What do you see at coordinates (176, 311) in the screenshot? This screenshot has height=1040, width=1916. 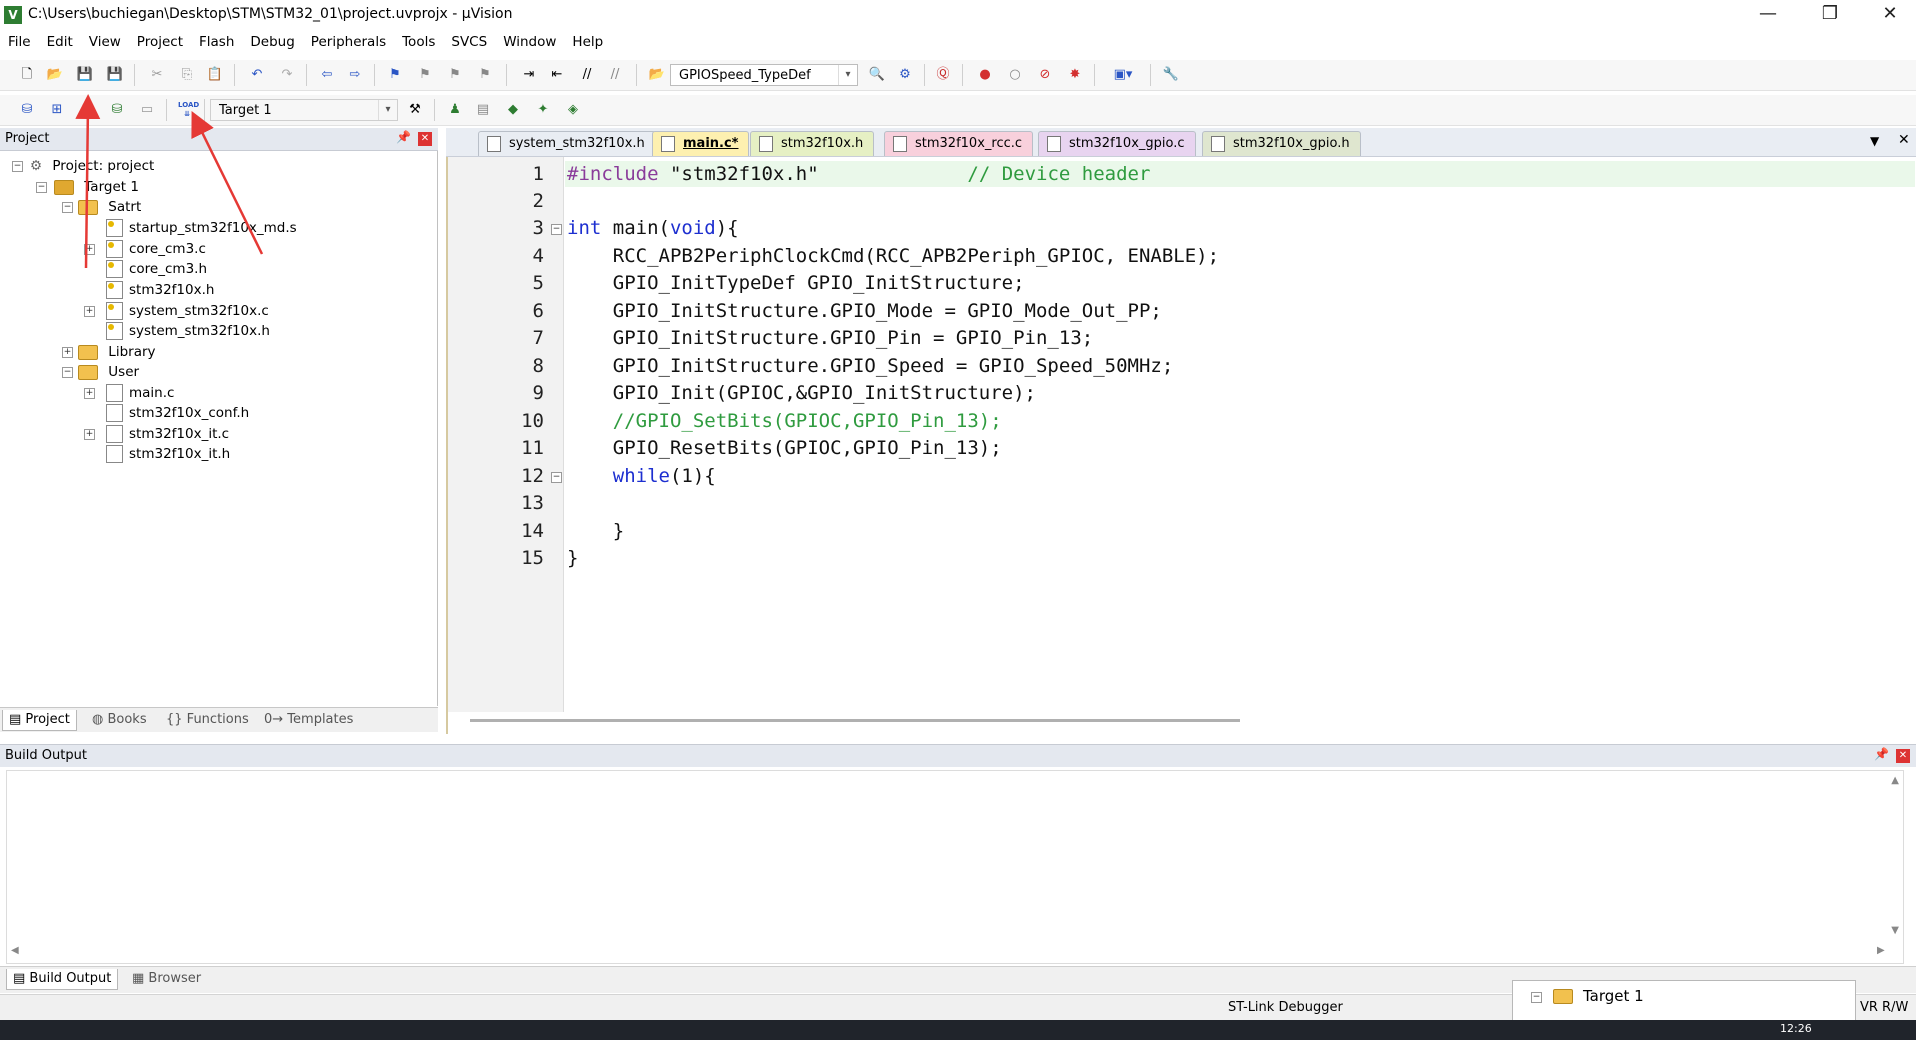 I see `tree-item-file: + system_stm32f10x.c` at bounding box center [176, 311].